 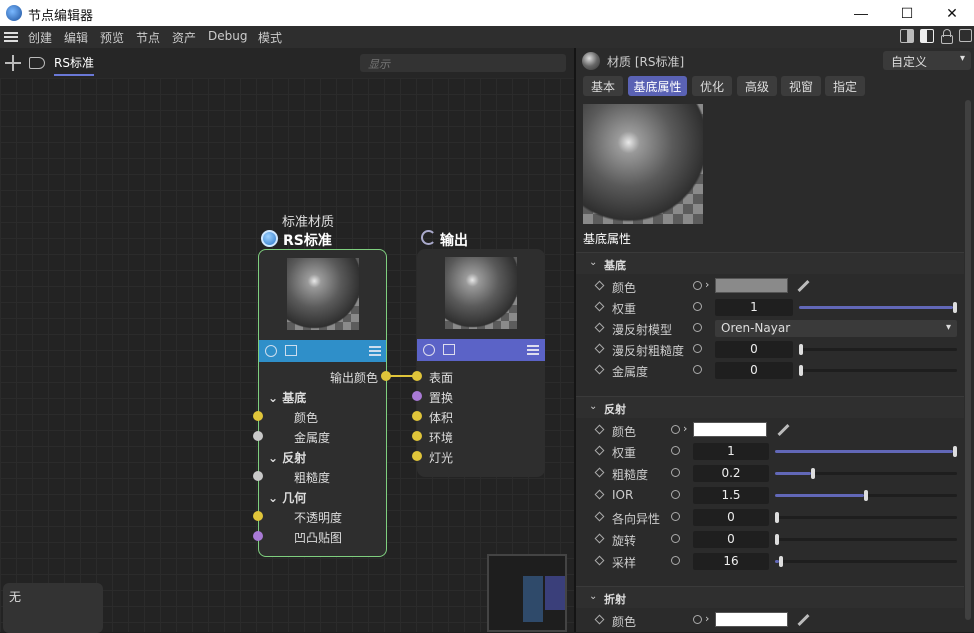 What do you see at coordinates (74, 65) in the screenshot?
I see `graph-tab-rs-standard: RS标准` at bounding box center [74, 65].